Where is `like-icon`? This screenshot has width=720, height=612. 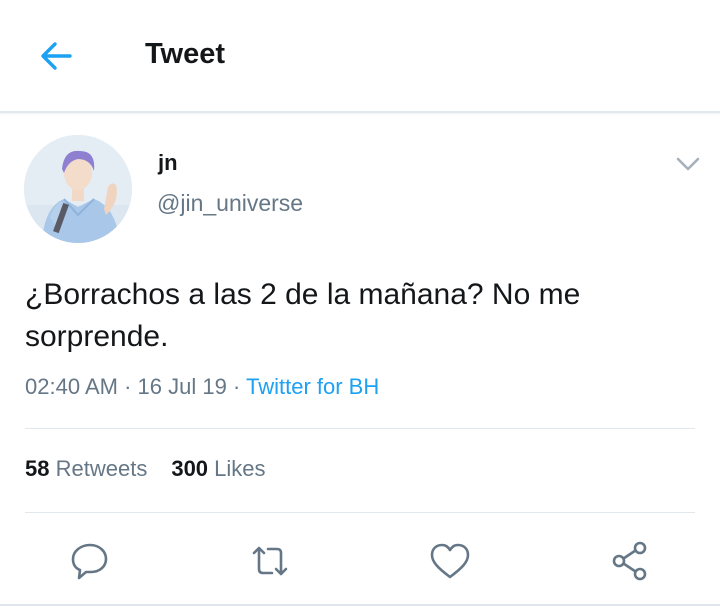 like-icon is located at coordinates (450, 561).